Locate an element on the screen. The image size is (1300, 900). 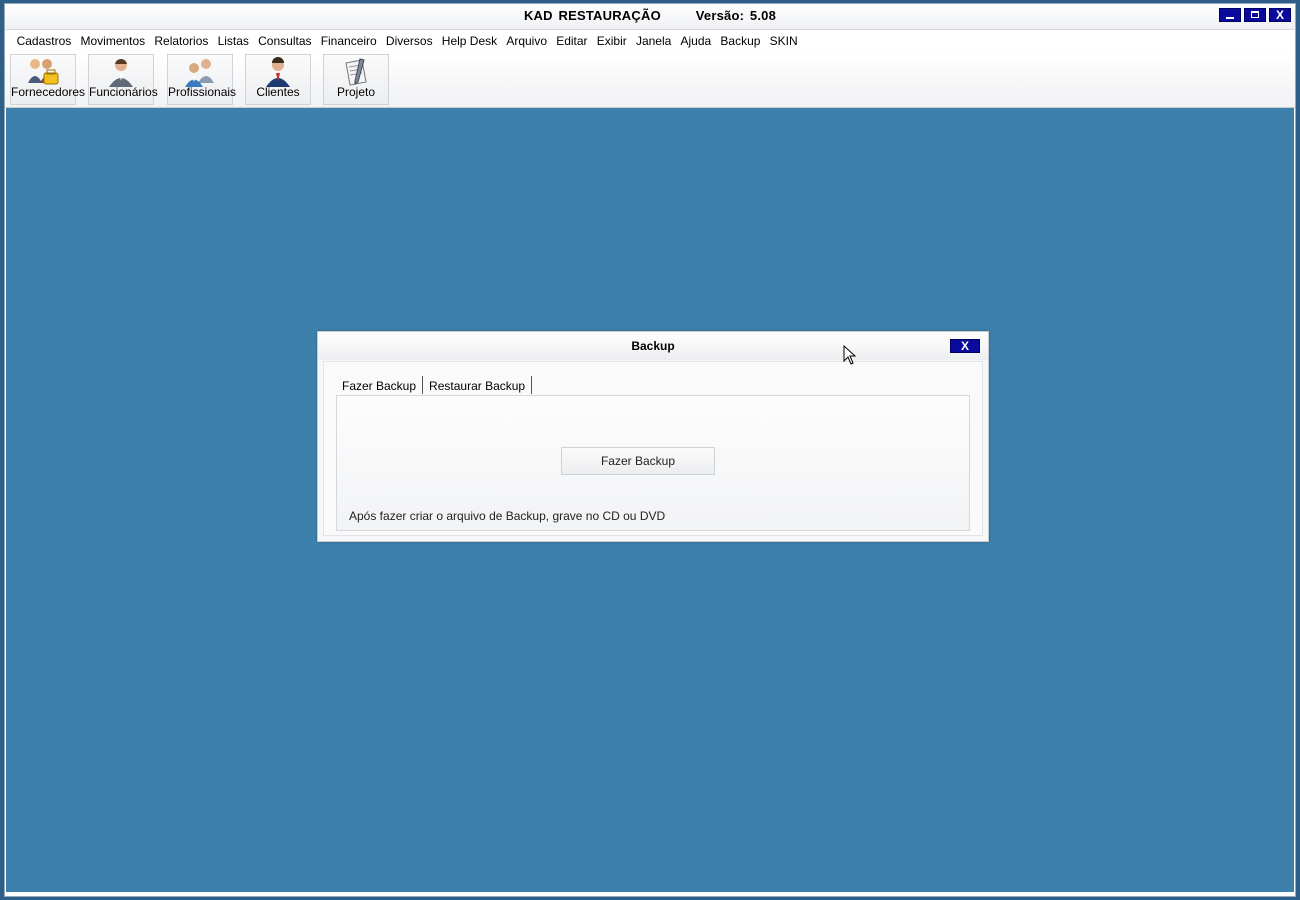
maximize-button is located at coordinates (1255, 15).